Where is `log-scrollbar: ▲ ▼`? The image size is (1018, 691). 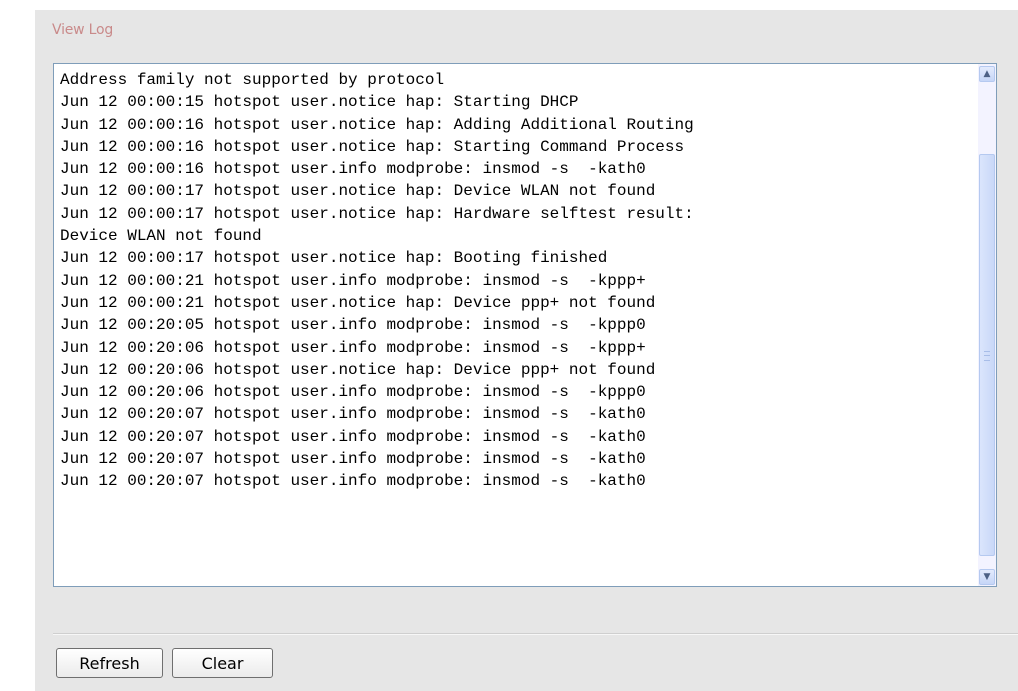
log-scrollbar: ▲ ▼ is located at coordinates (987, 325).